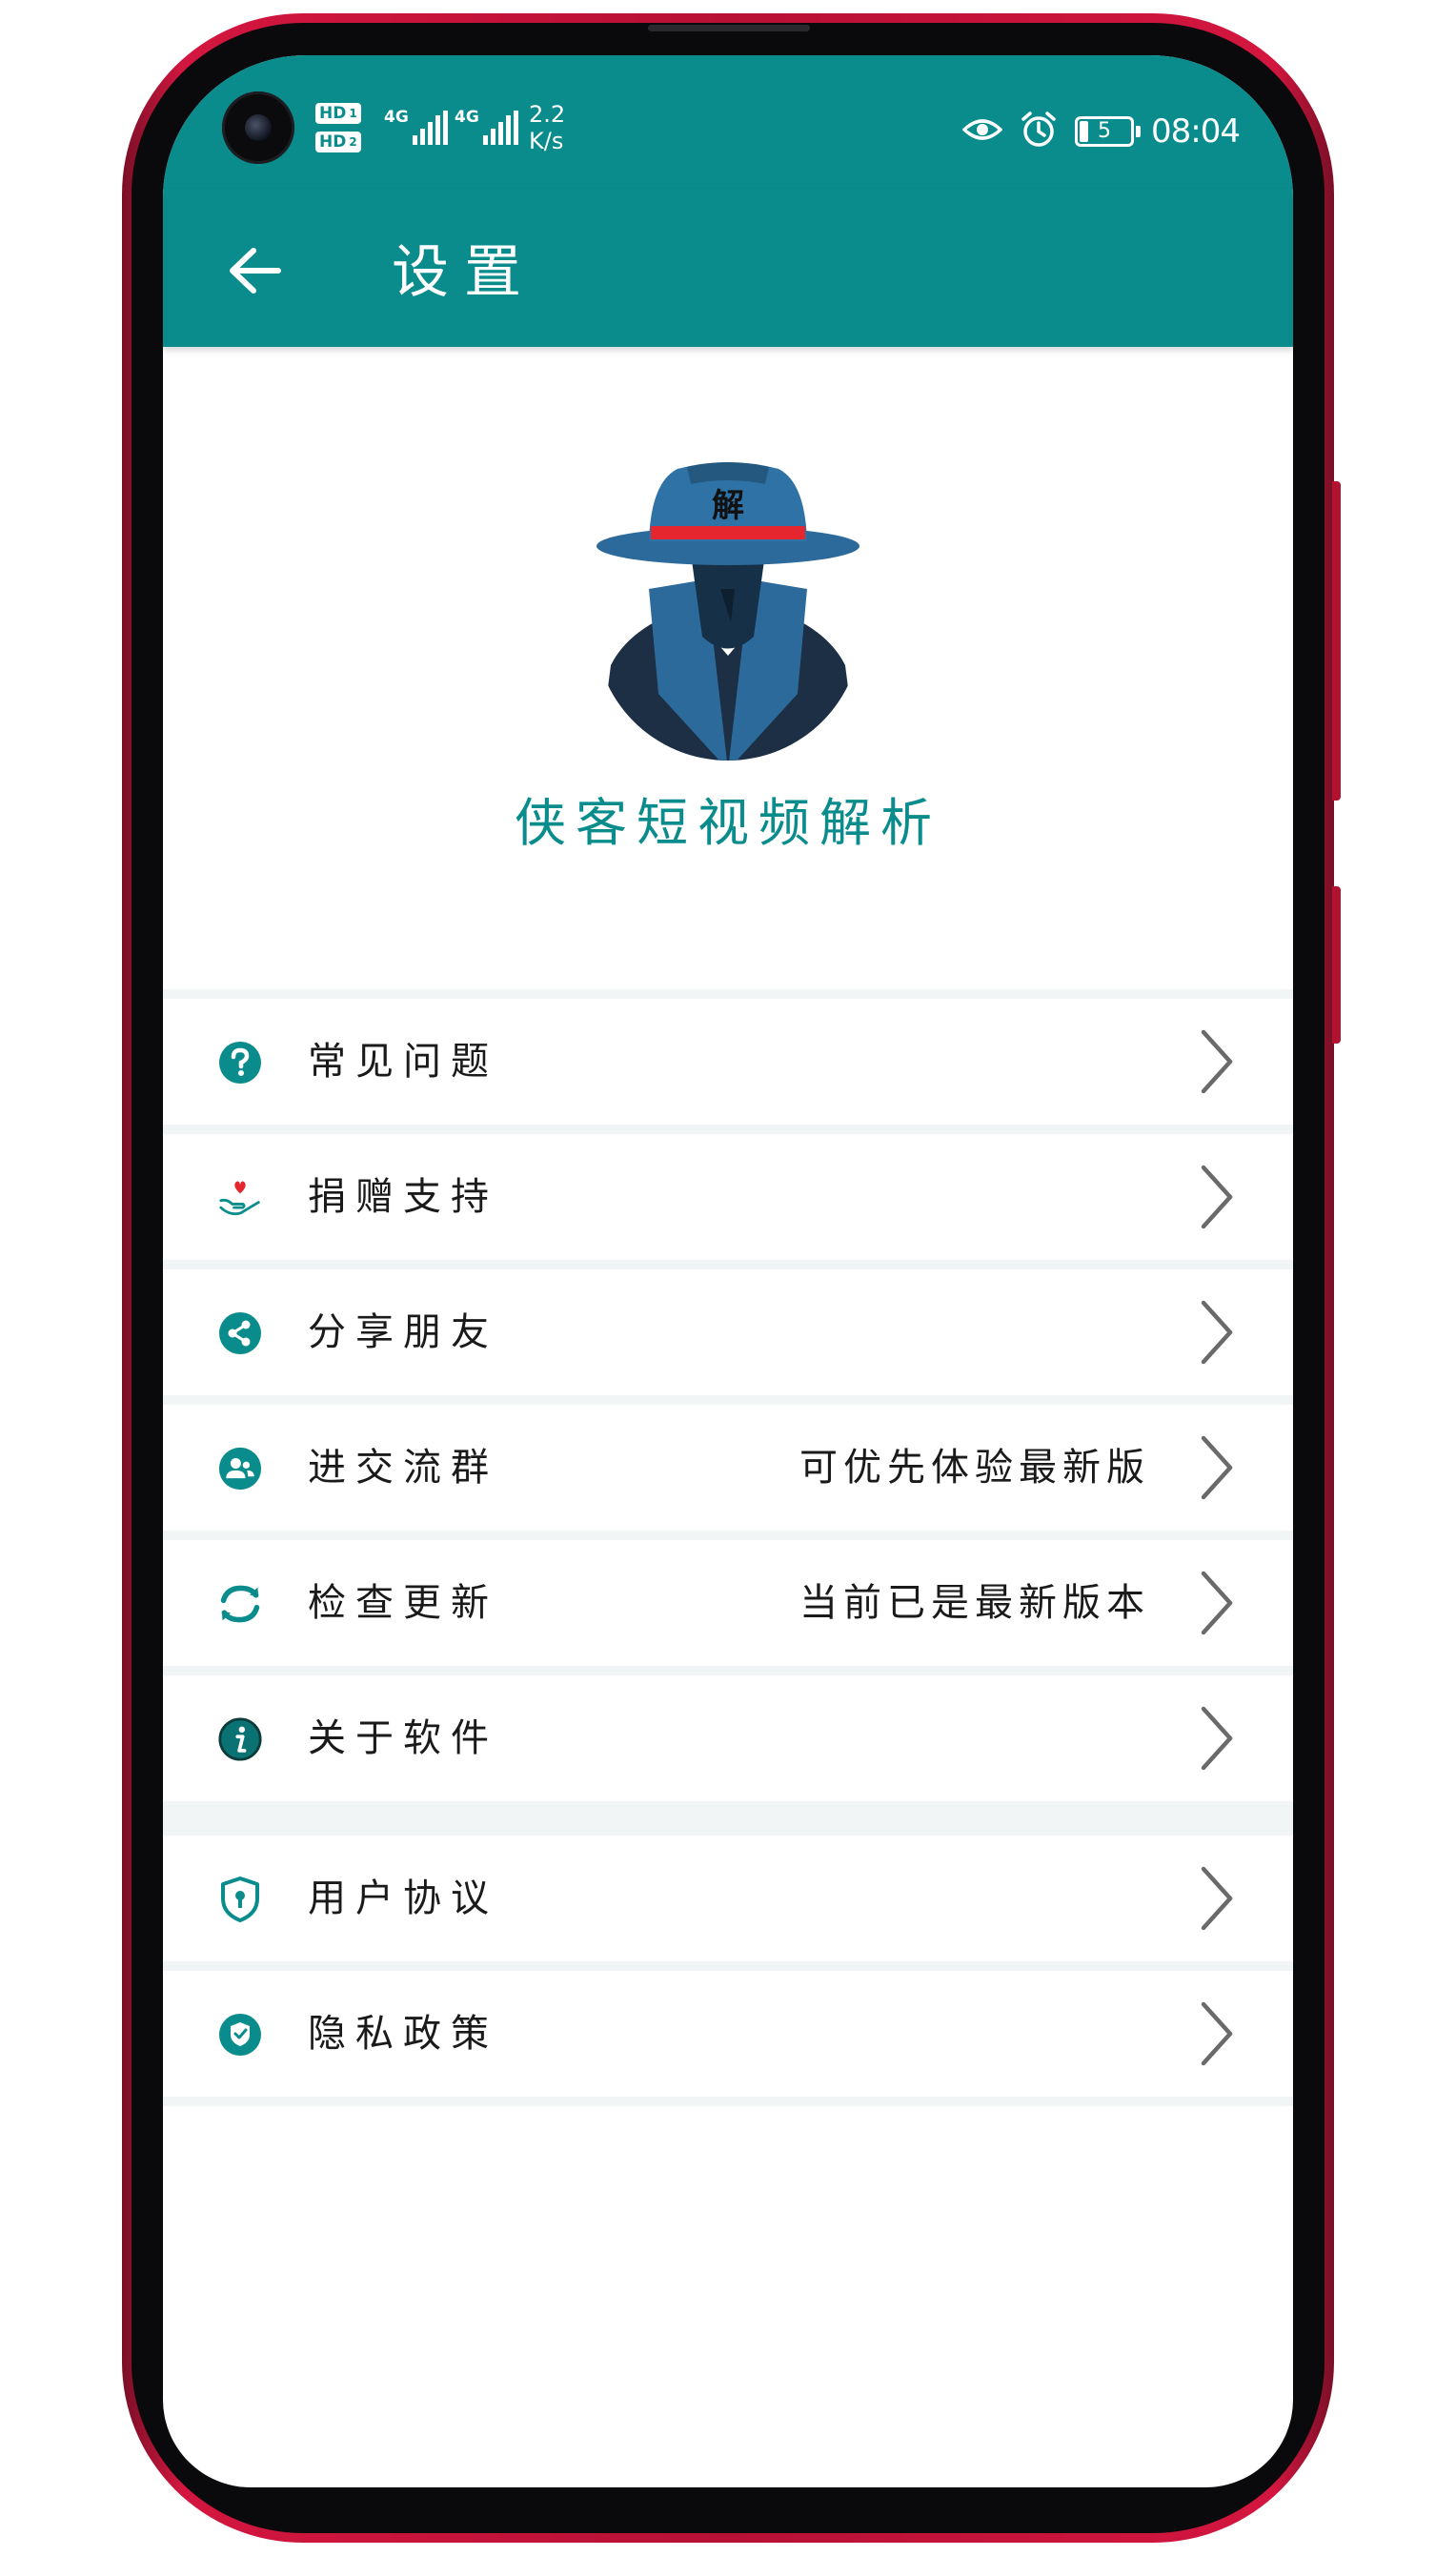  I want to click on eye-icon, so click(982, 131).